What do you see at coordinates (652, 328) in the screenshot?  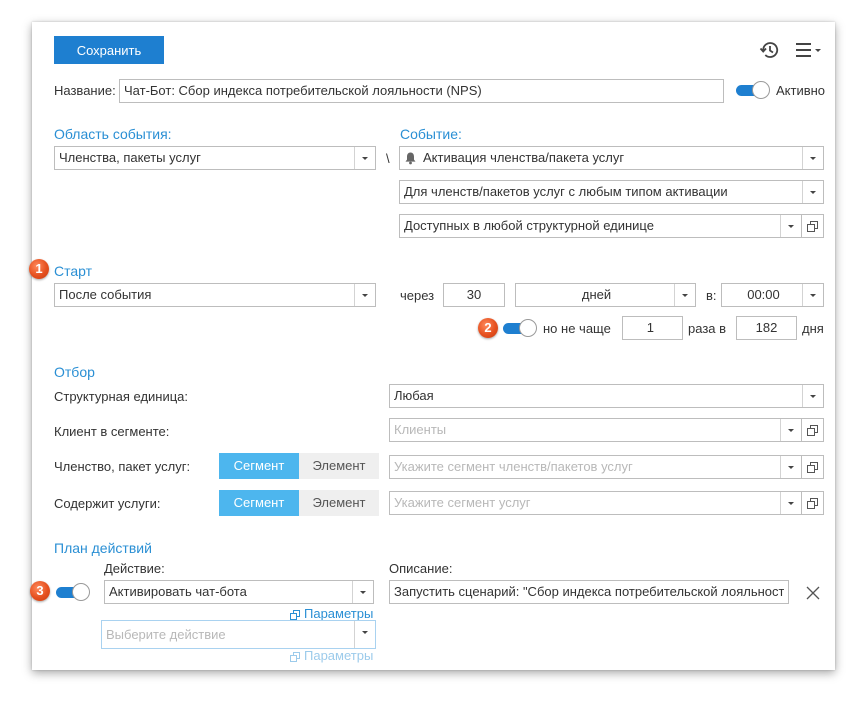 I see `limit-count-input: 1` at bounding box center [652, 328].